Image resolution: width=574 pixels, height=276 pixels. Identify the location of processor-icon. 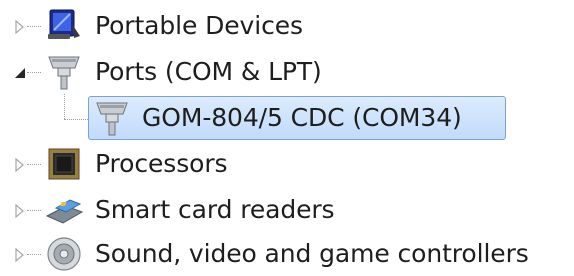
(64, 164).